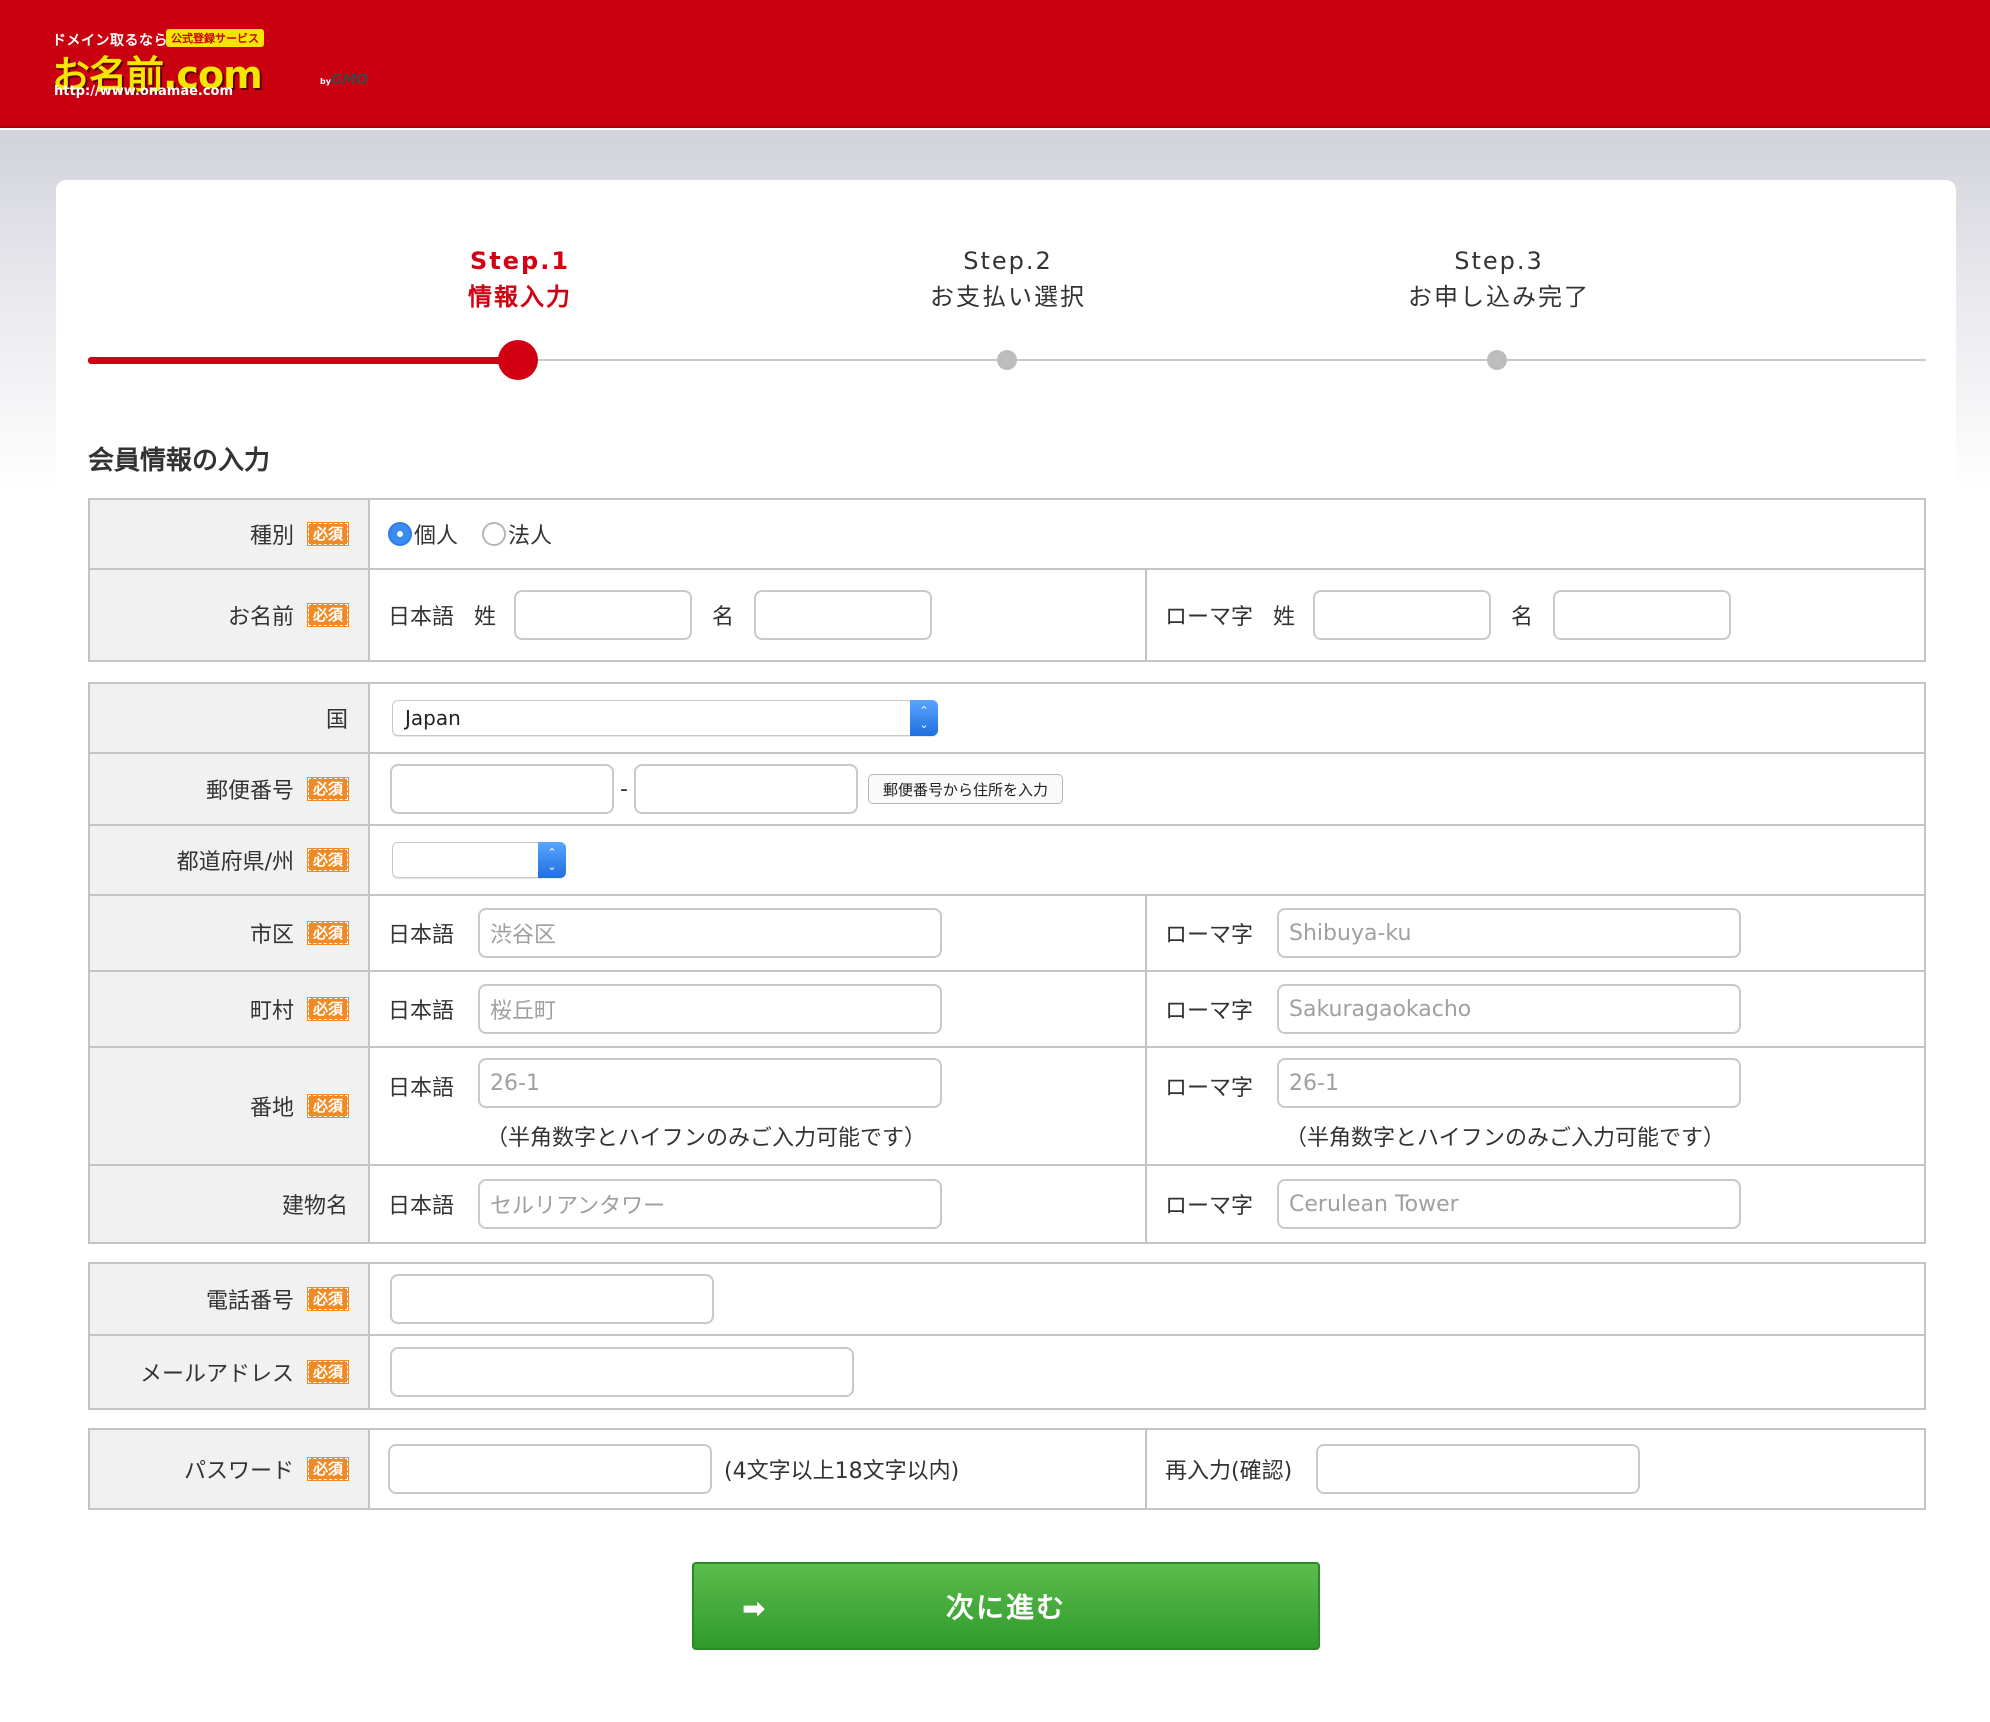 The width and height of the screenshot is (1990, 1722). What do you see at coordinates (436, 534) in the screenshot?
I see `radio-individual-label: 個人` at bounding box center [436, 534].